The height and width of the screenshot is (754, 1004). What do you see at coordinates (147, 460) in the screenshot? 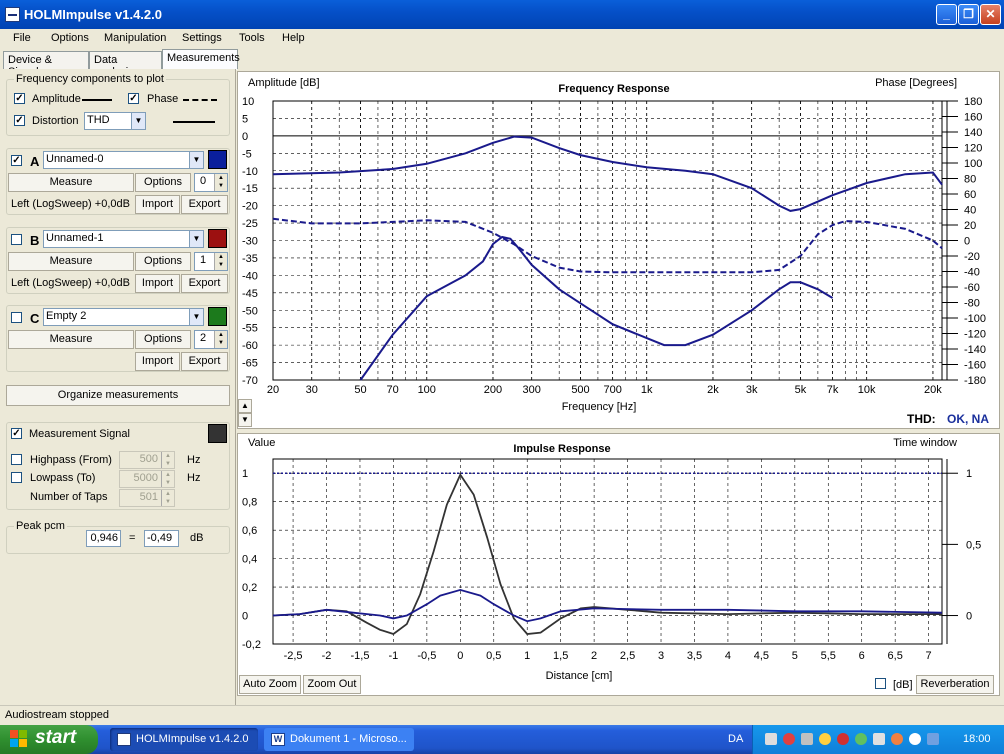
I see `highpass-input: 500 ▲ ▼` at bounding box center [147, 460].